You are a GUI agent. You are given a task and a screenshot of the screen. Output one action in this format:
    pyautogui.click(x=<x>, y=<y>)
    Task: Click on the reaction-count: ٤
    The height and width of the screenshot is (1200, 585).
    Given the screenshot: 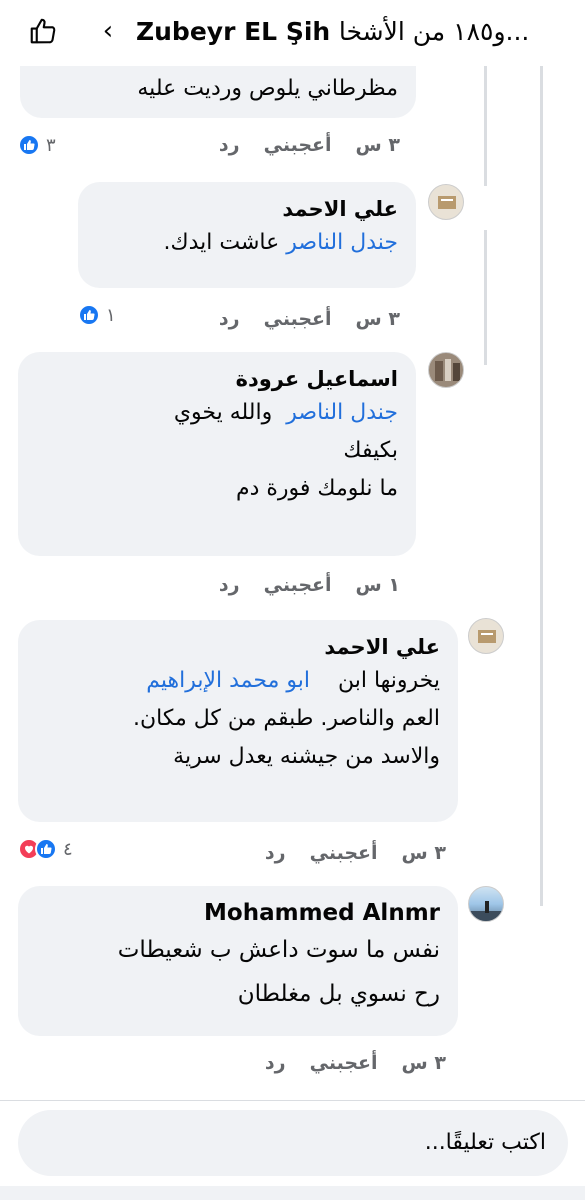 What is the action you would take?
    pyautogui.click(x=68, y=849)
    